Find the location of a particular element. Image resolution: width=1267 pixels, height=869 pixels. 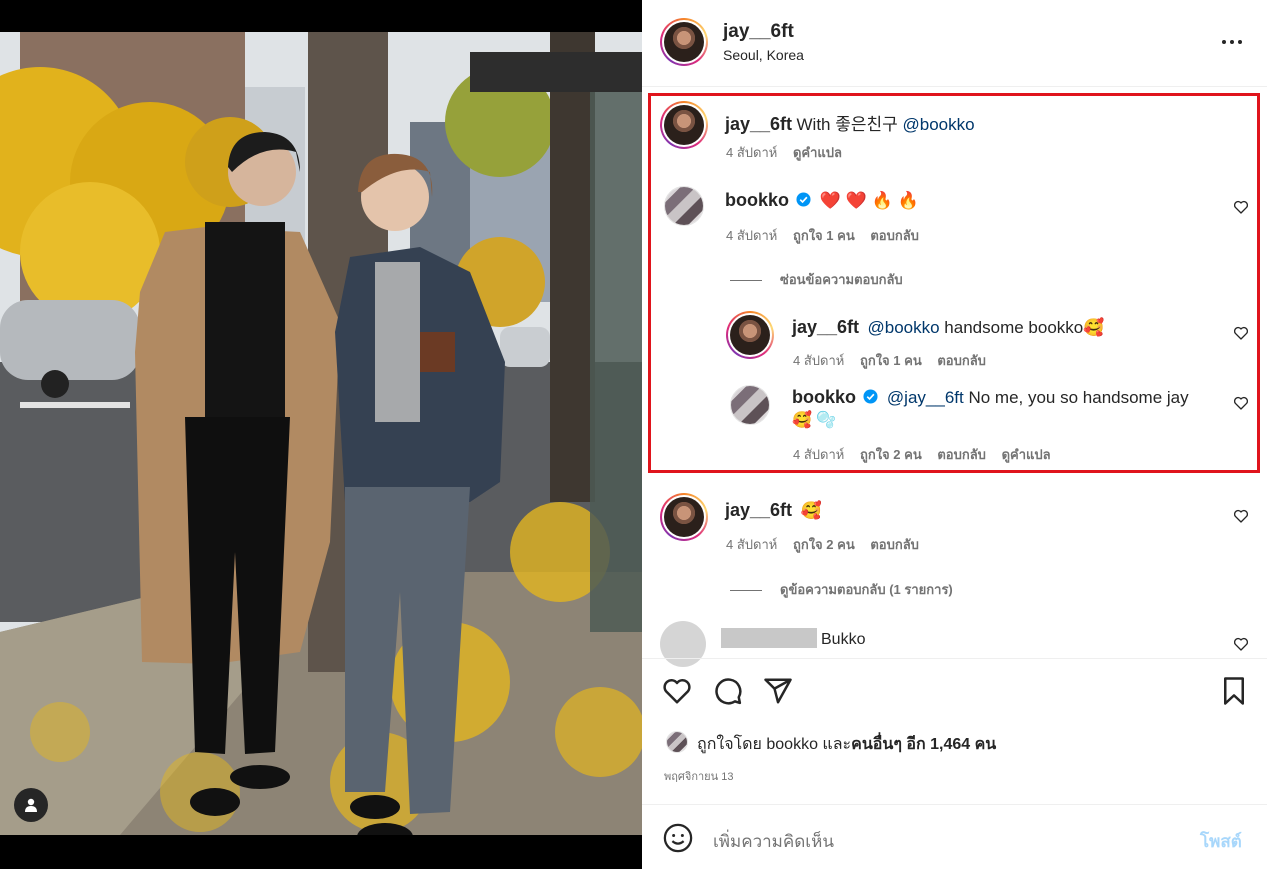

comment-3: Bukko is located at coordinates (793, 638).